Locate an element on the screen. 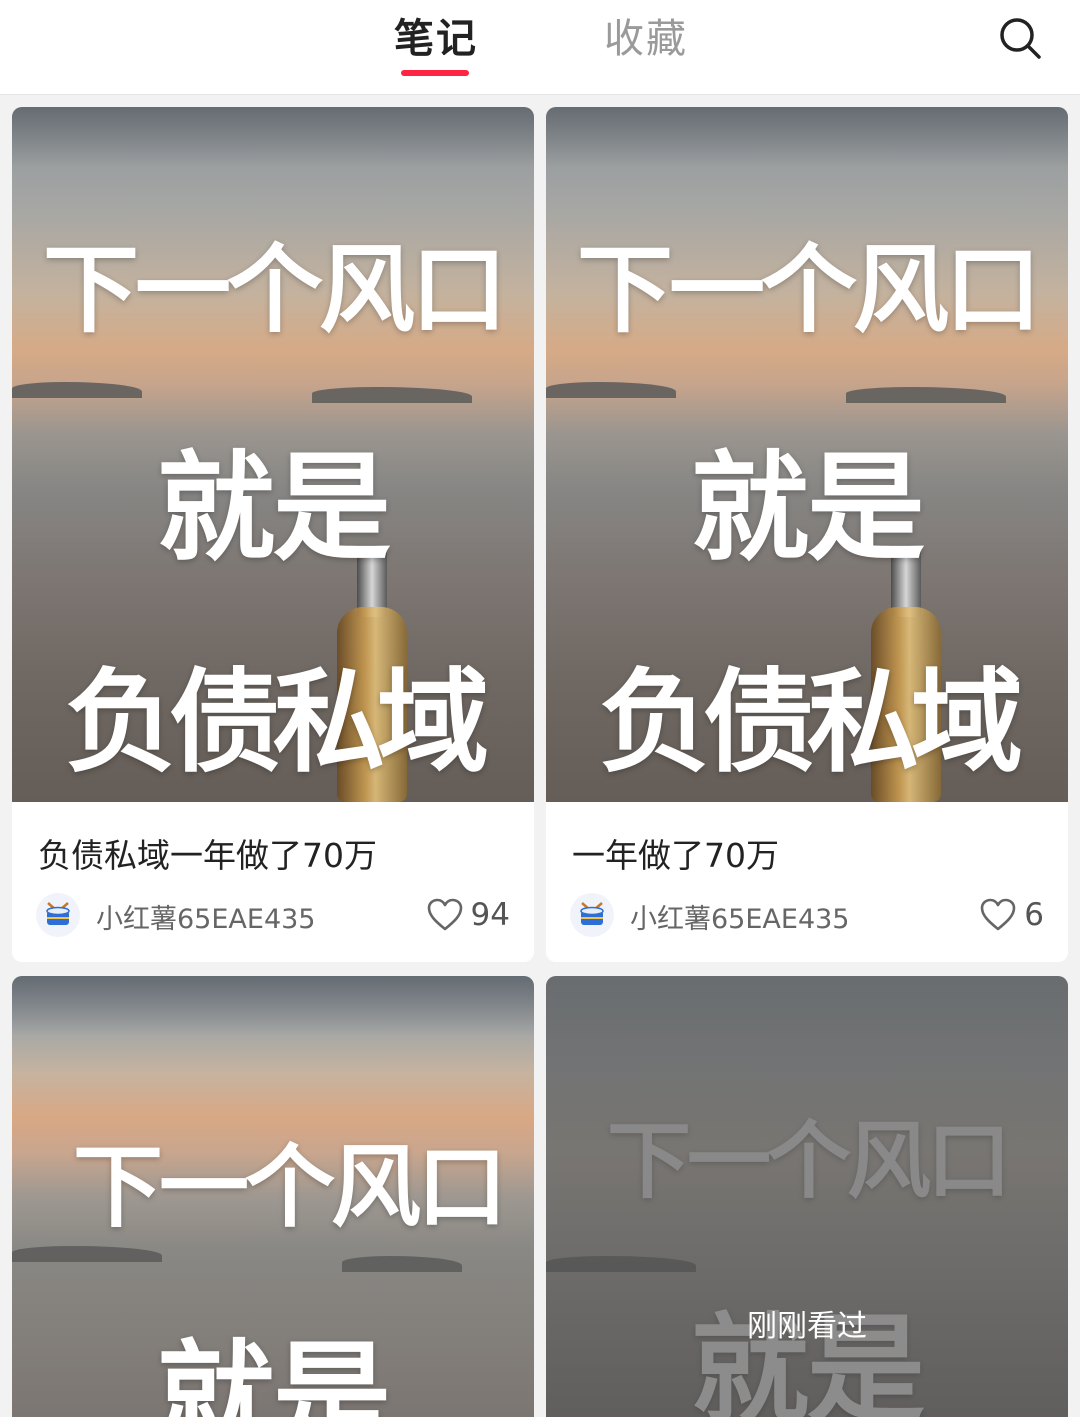 The image size is (1080, 1417). like-button: 6 is located at coordinates (1012, 915).